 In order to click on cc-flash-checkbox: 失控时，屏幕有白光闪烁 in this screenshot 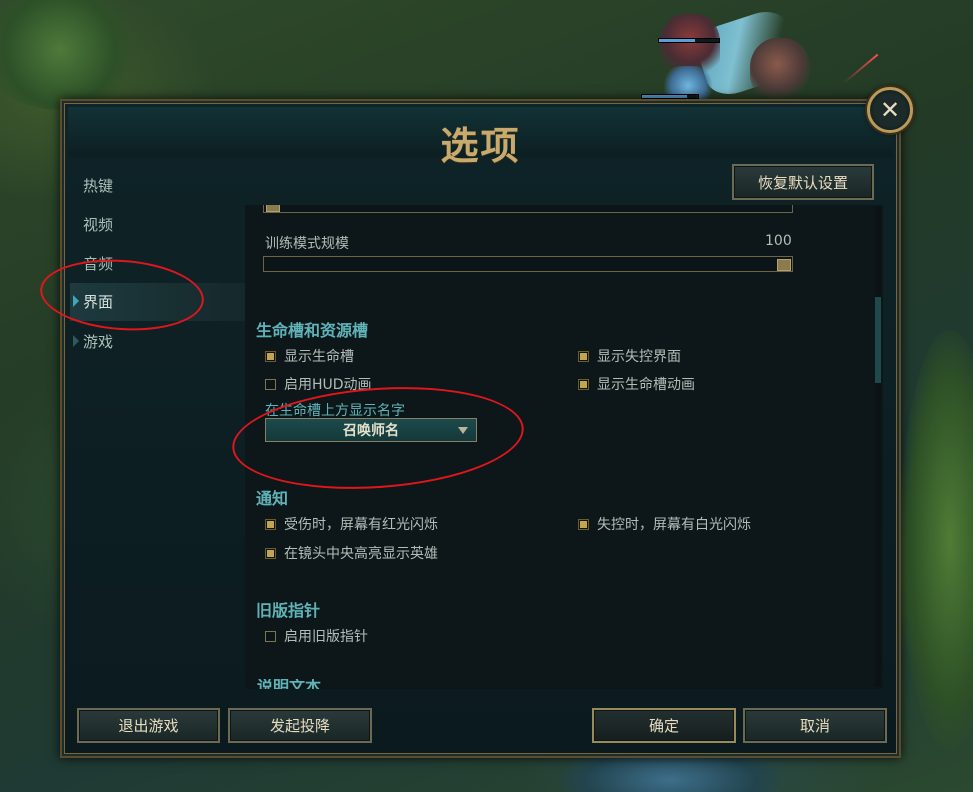, I will do `click(664, 524)`.